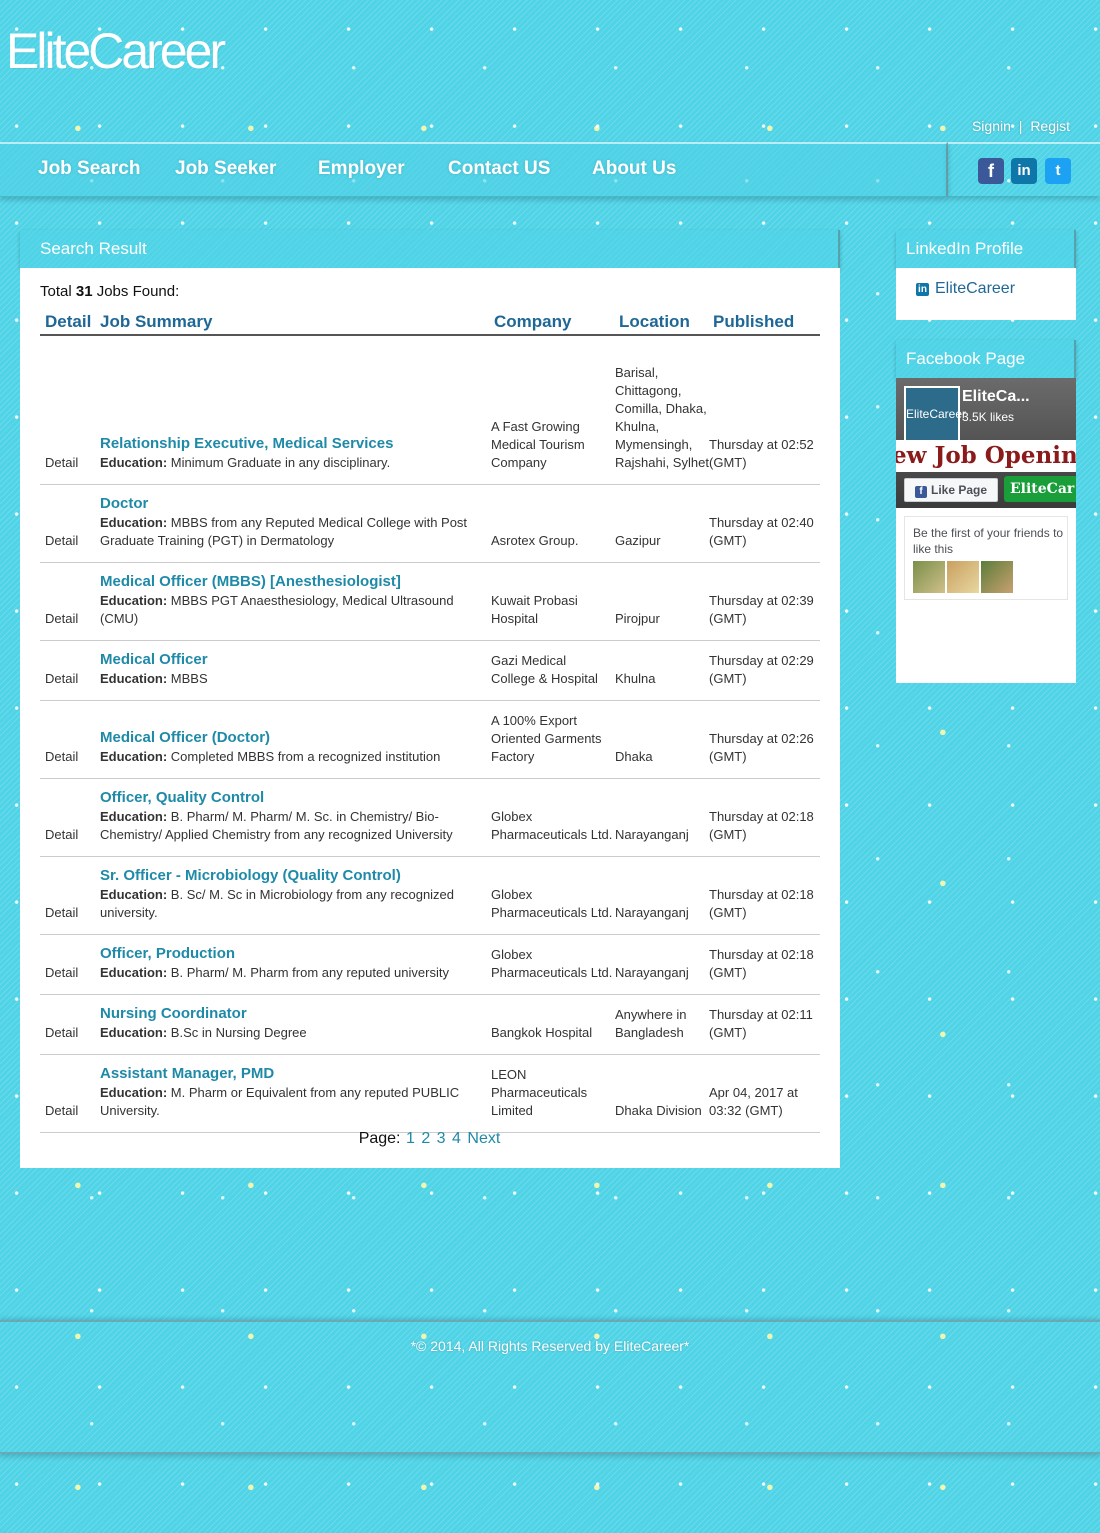 The image size is (1100, 1533). What do you see at coordinates (110, 291) in the screenshot?
I see `total-jobs: Total 31 Jobs Found:` at bounding box center [110, 291].